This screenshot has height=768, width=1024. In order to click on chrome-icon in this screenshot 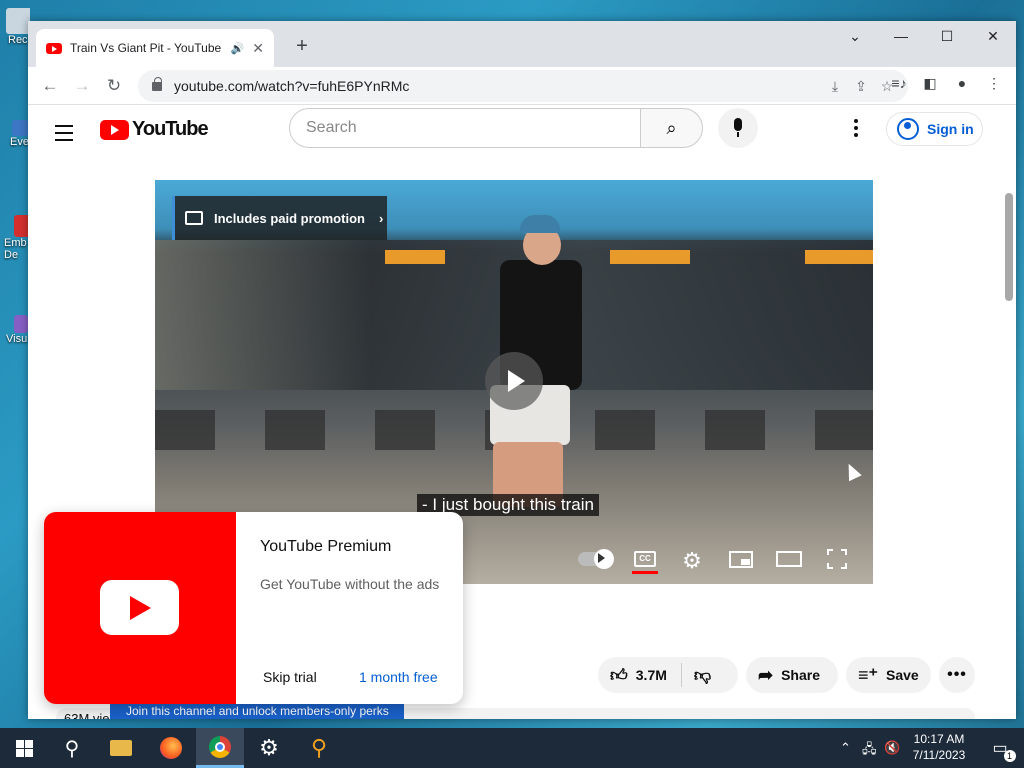, I will do `click(220, 746)`.